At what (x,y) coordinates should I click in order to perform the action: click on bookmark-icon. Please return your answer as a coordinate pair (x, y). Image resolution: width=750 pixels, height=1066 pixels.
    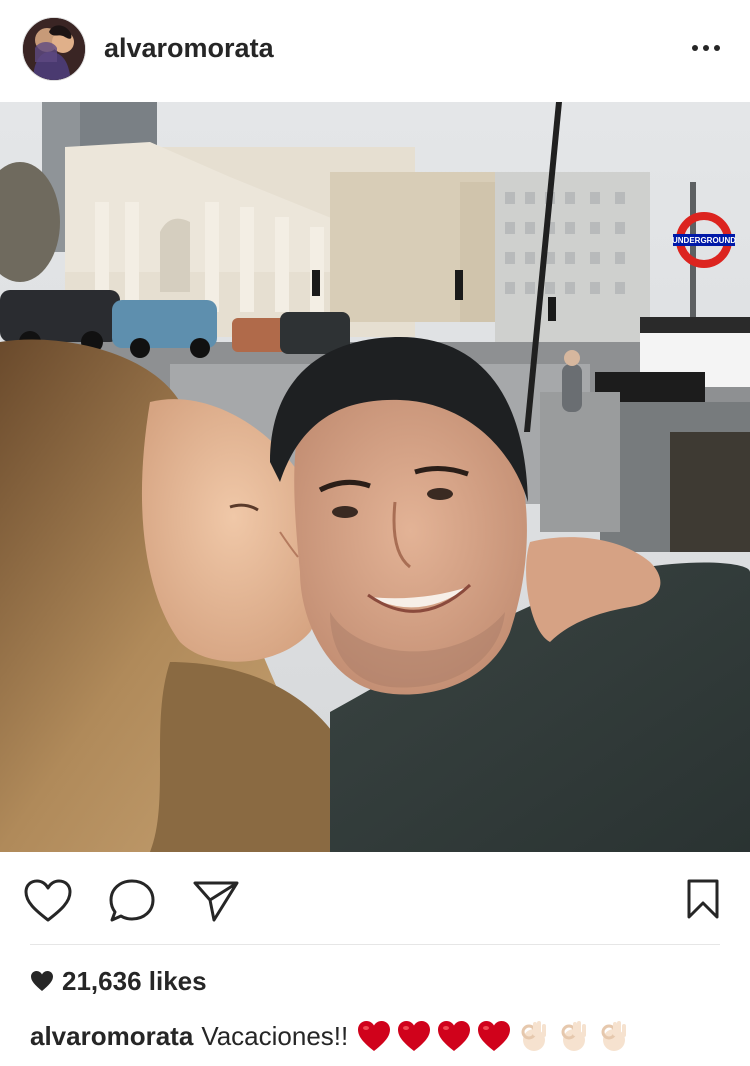
    Looking at the image, I should click on (703, 899).